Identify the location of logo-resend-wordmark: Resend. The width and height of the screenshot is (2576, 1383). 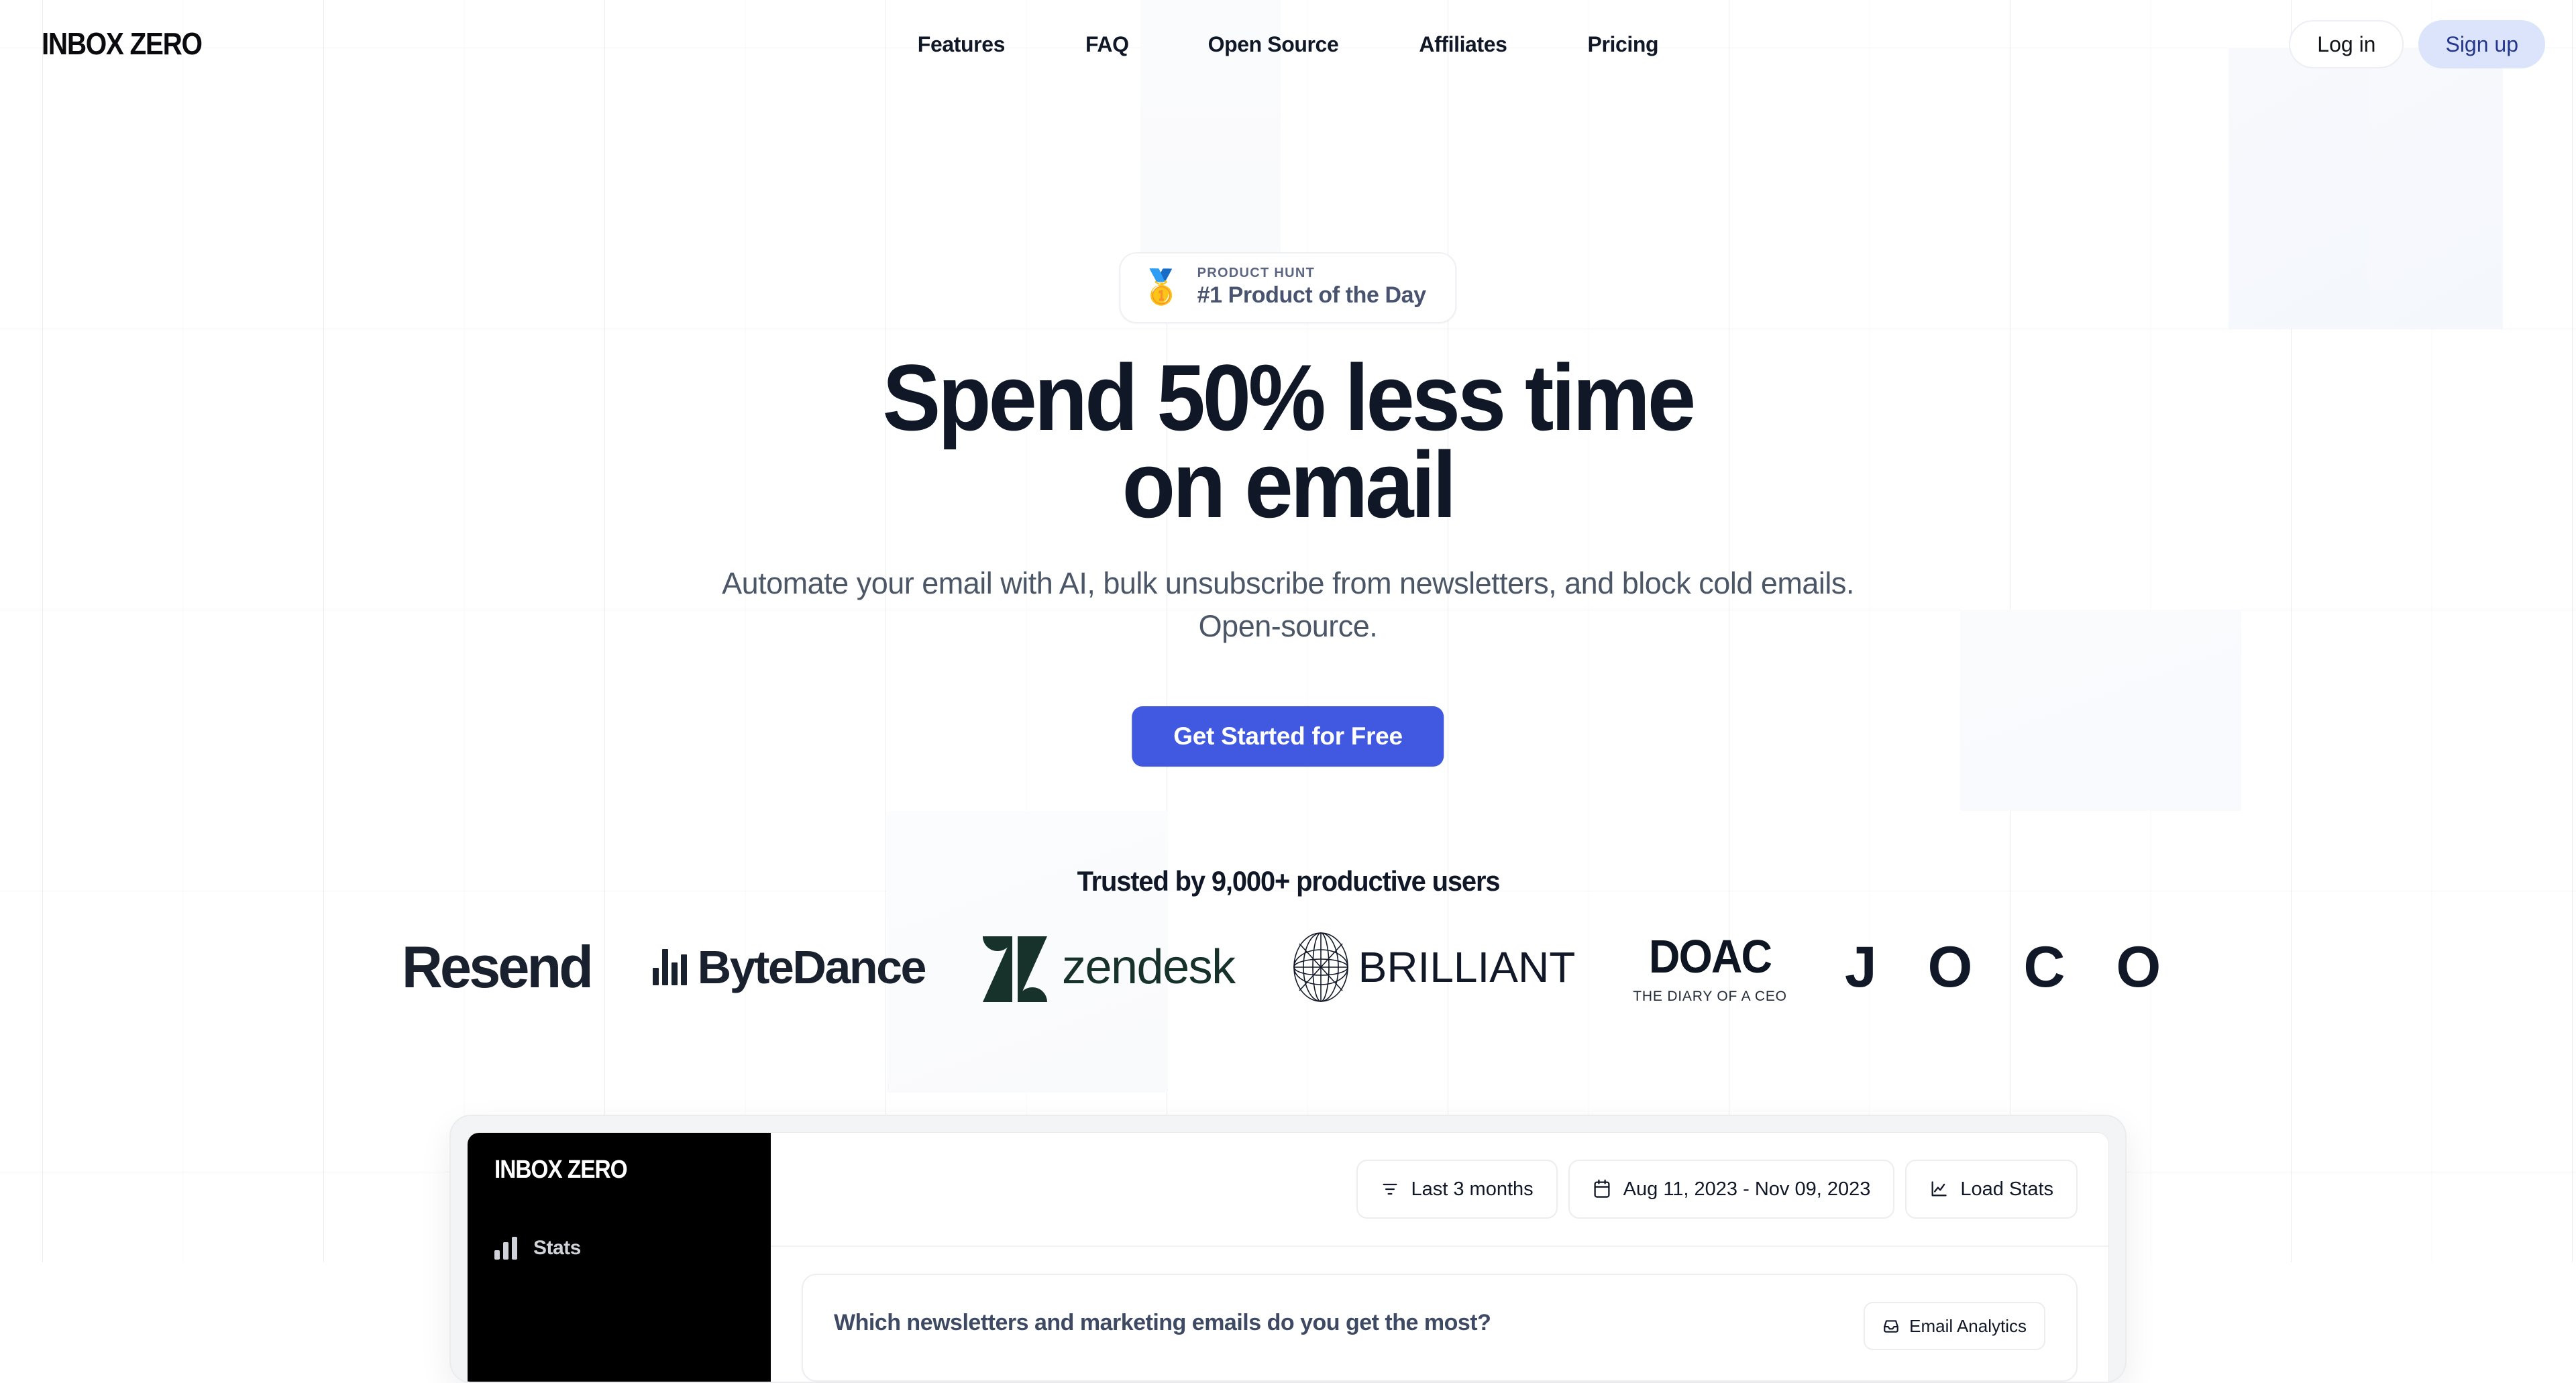
(497, 967).